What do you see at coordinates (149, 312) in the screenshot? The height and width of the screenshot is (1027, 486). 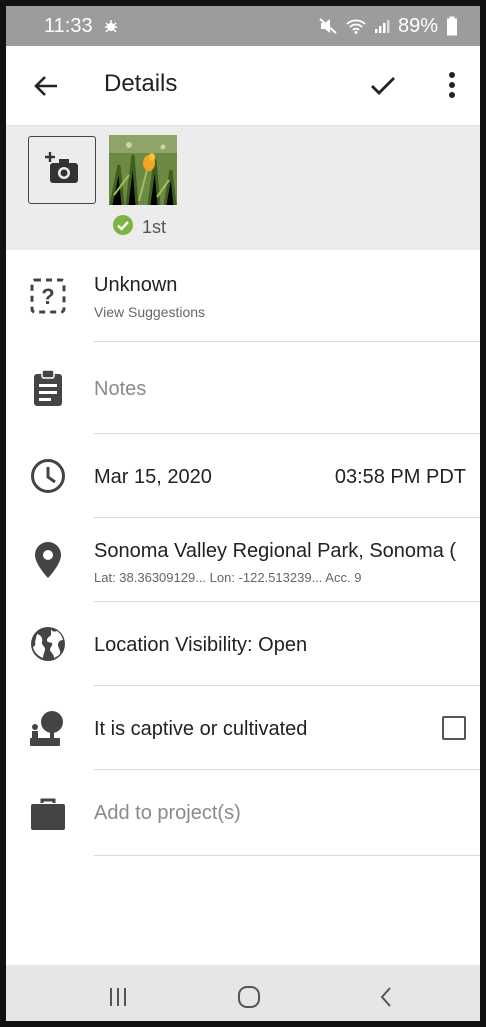 I see `view-suggestions-link: View Suggestions` at bounding box center [149, 312].